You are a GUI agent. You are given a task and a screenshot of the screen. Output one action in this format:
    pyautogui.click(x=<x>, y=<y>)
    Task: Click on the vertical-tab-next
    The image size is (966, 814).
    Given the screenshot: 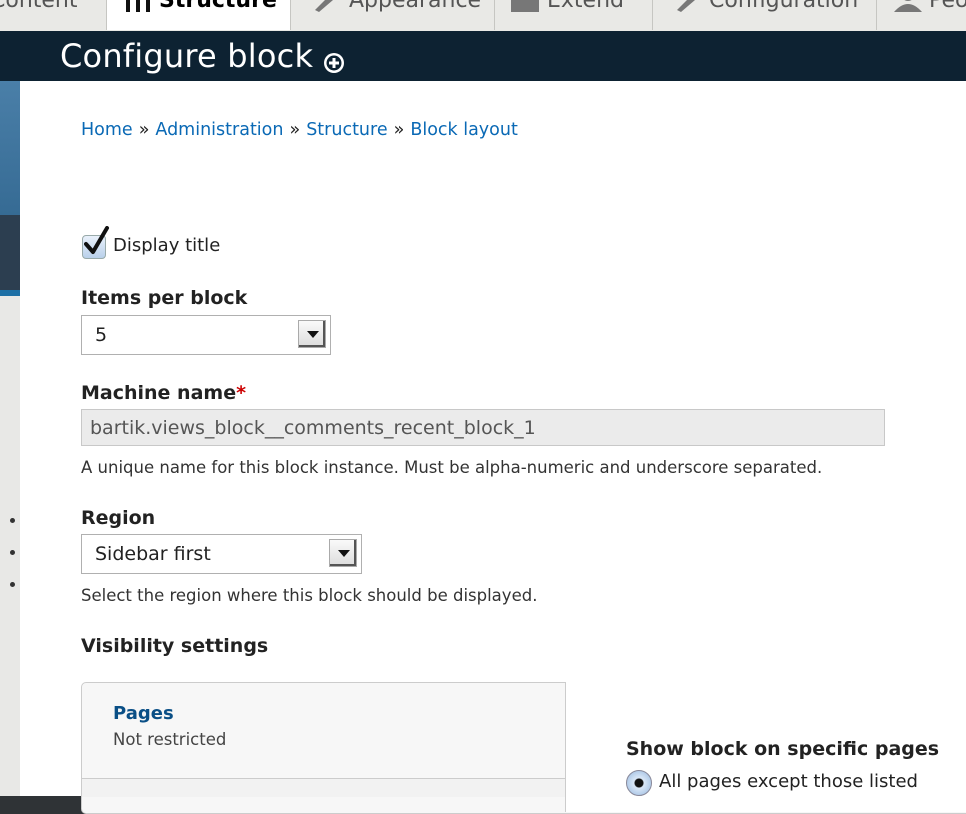 What is the action you would take?
    pyautogui.click(x=323, y=787)
    